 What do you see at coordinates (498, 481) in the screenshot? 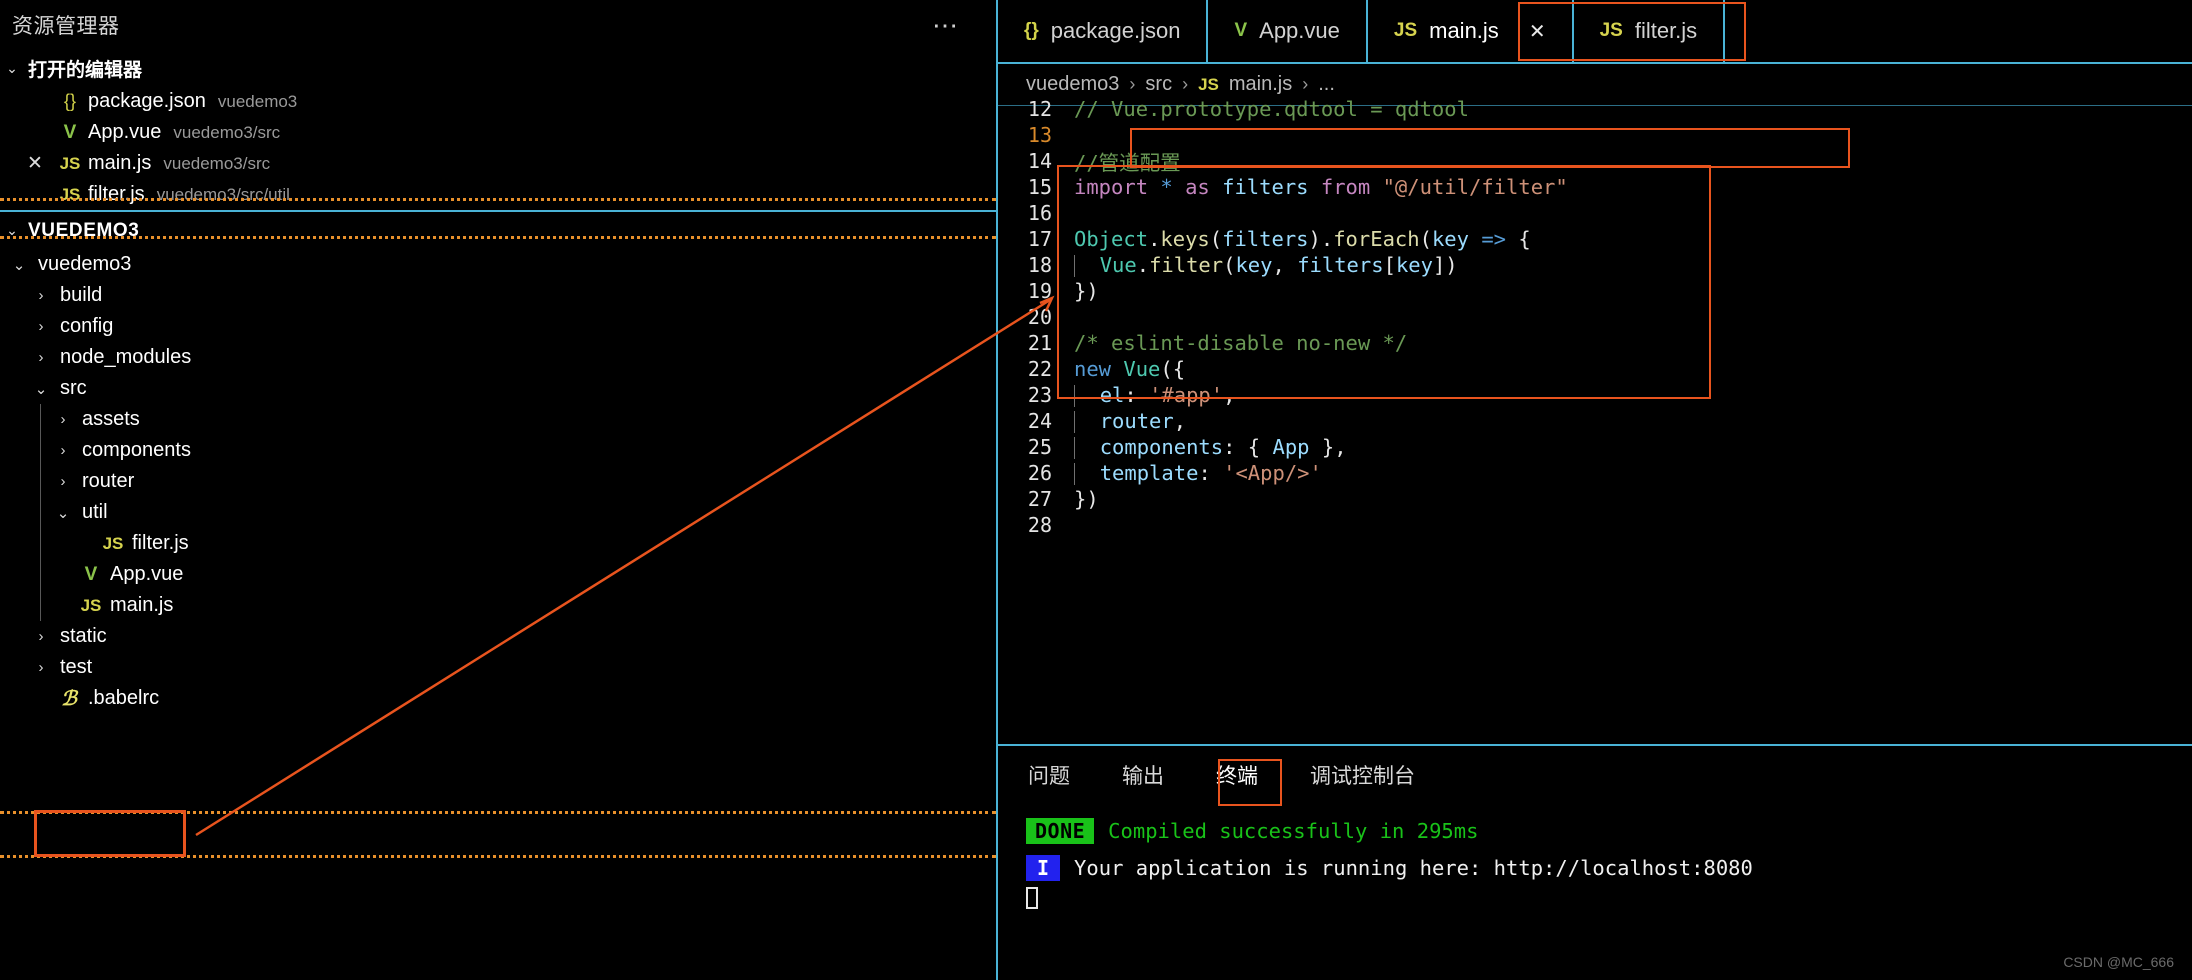
I see `tree-item-router: › router` at bounding box center [498, 481].